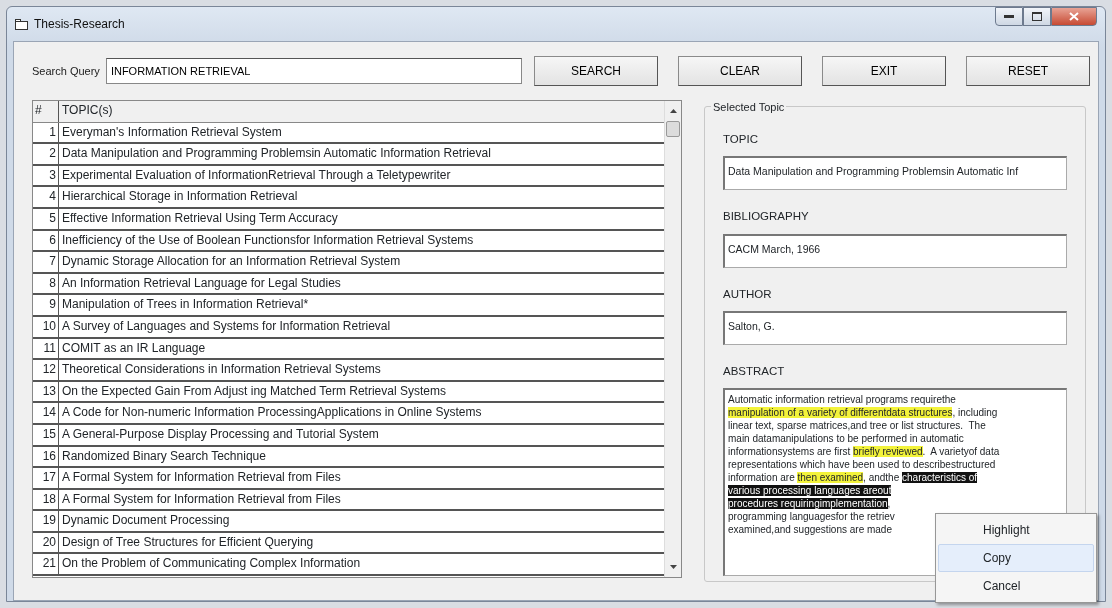 This screenshot has height=608, width=1112. Describe the element at coordinates (673, 567) in the screenshot. I see `scroll-down-icon` at that location.